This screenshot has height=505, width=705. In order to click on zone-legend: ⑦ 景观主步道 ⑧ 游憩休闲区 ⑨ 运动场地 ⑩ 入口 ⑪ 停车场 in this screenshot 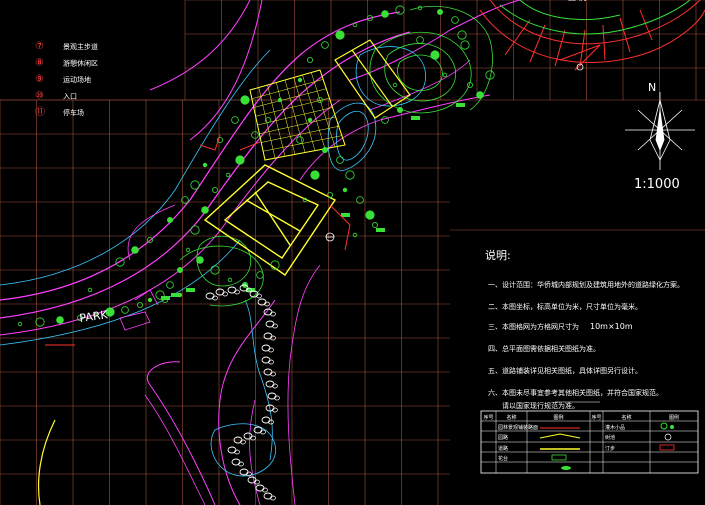, I will do `click(66, 79)`.